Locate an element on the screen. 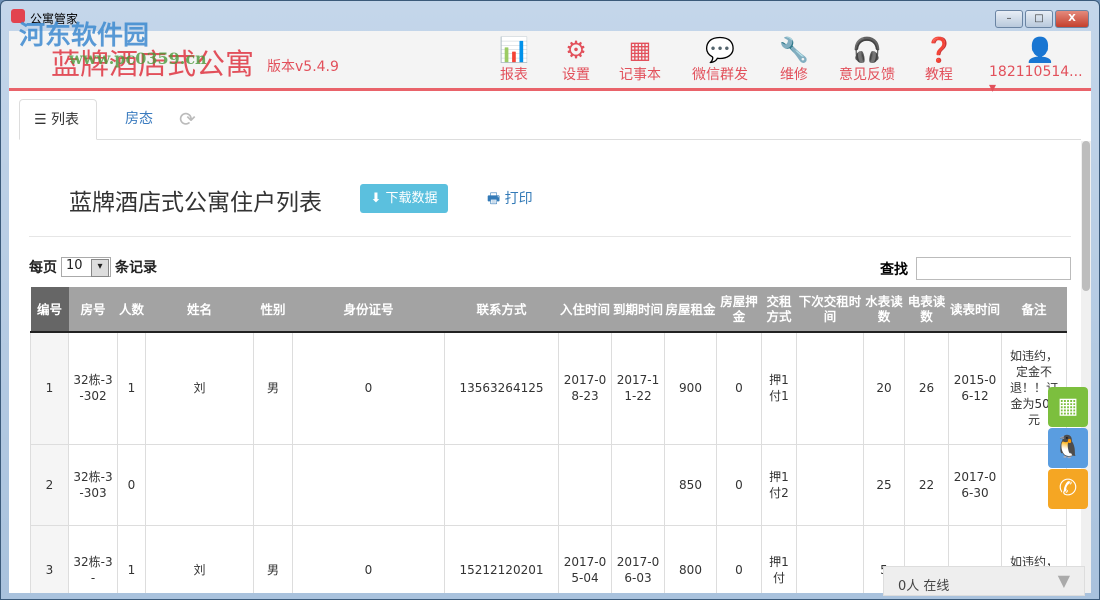 The image size is (1100, 600). column-header: 读表时间 is located at coordinates (975, 310).